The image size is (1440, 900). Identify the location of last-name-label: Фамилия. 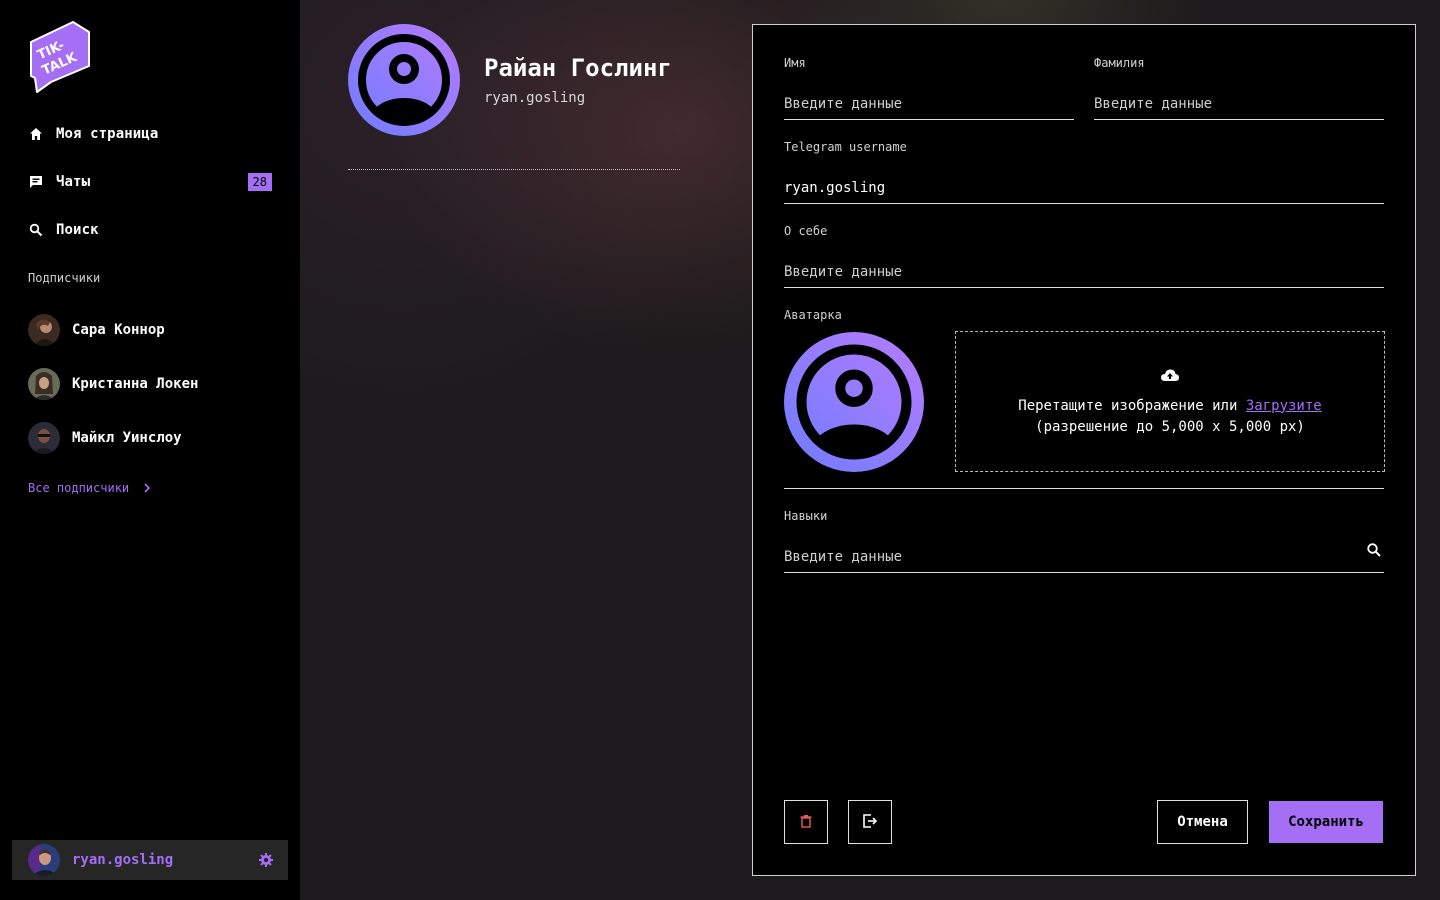
(1119, 63).